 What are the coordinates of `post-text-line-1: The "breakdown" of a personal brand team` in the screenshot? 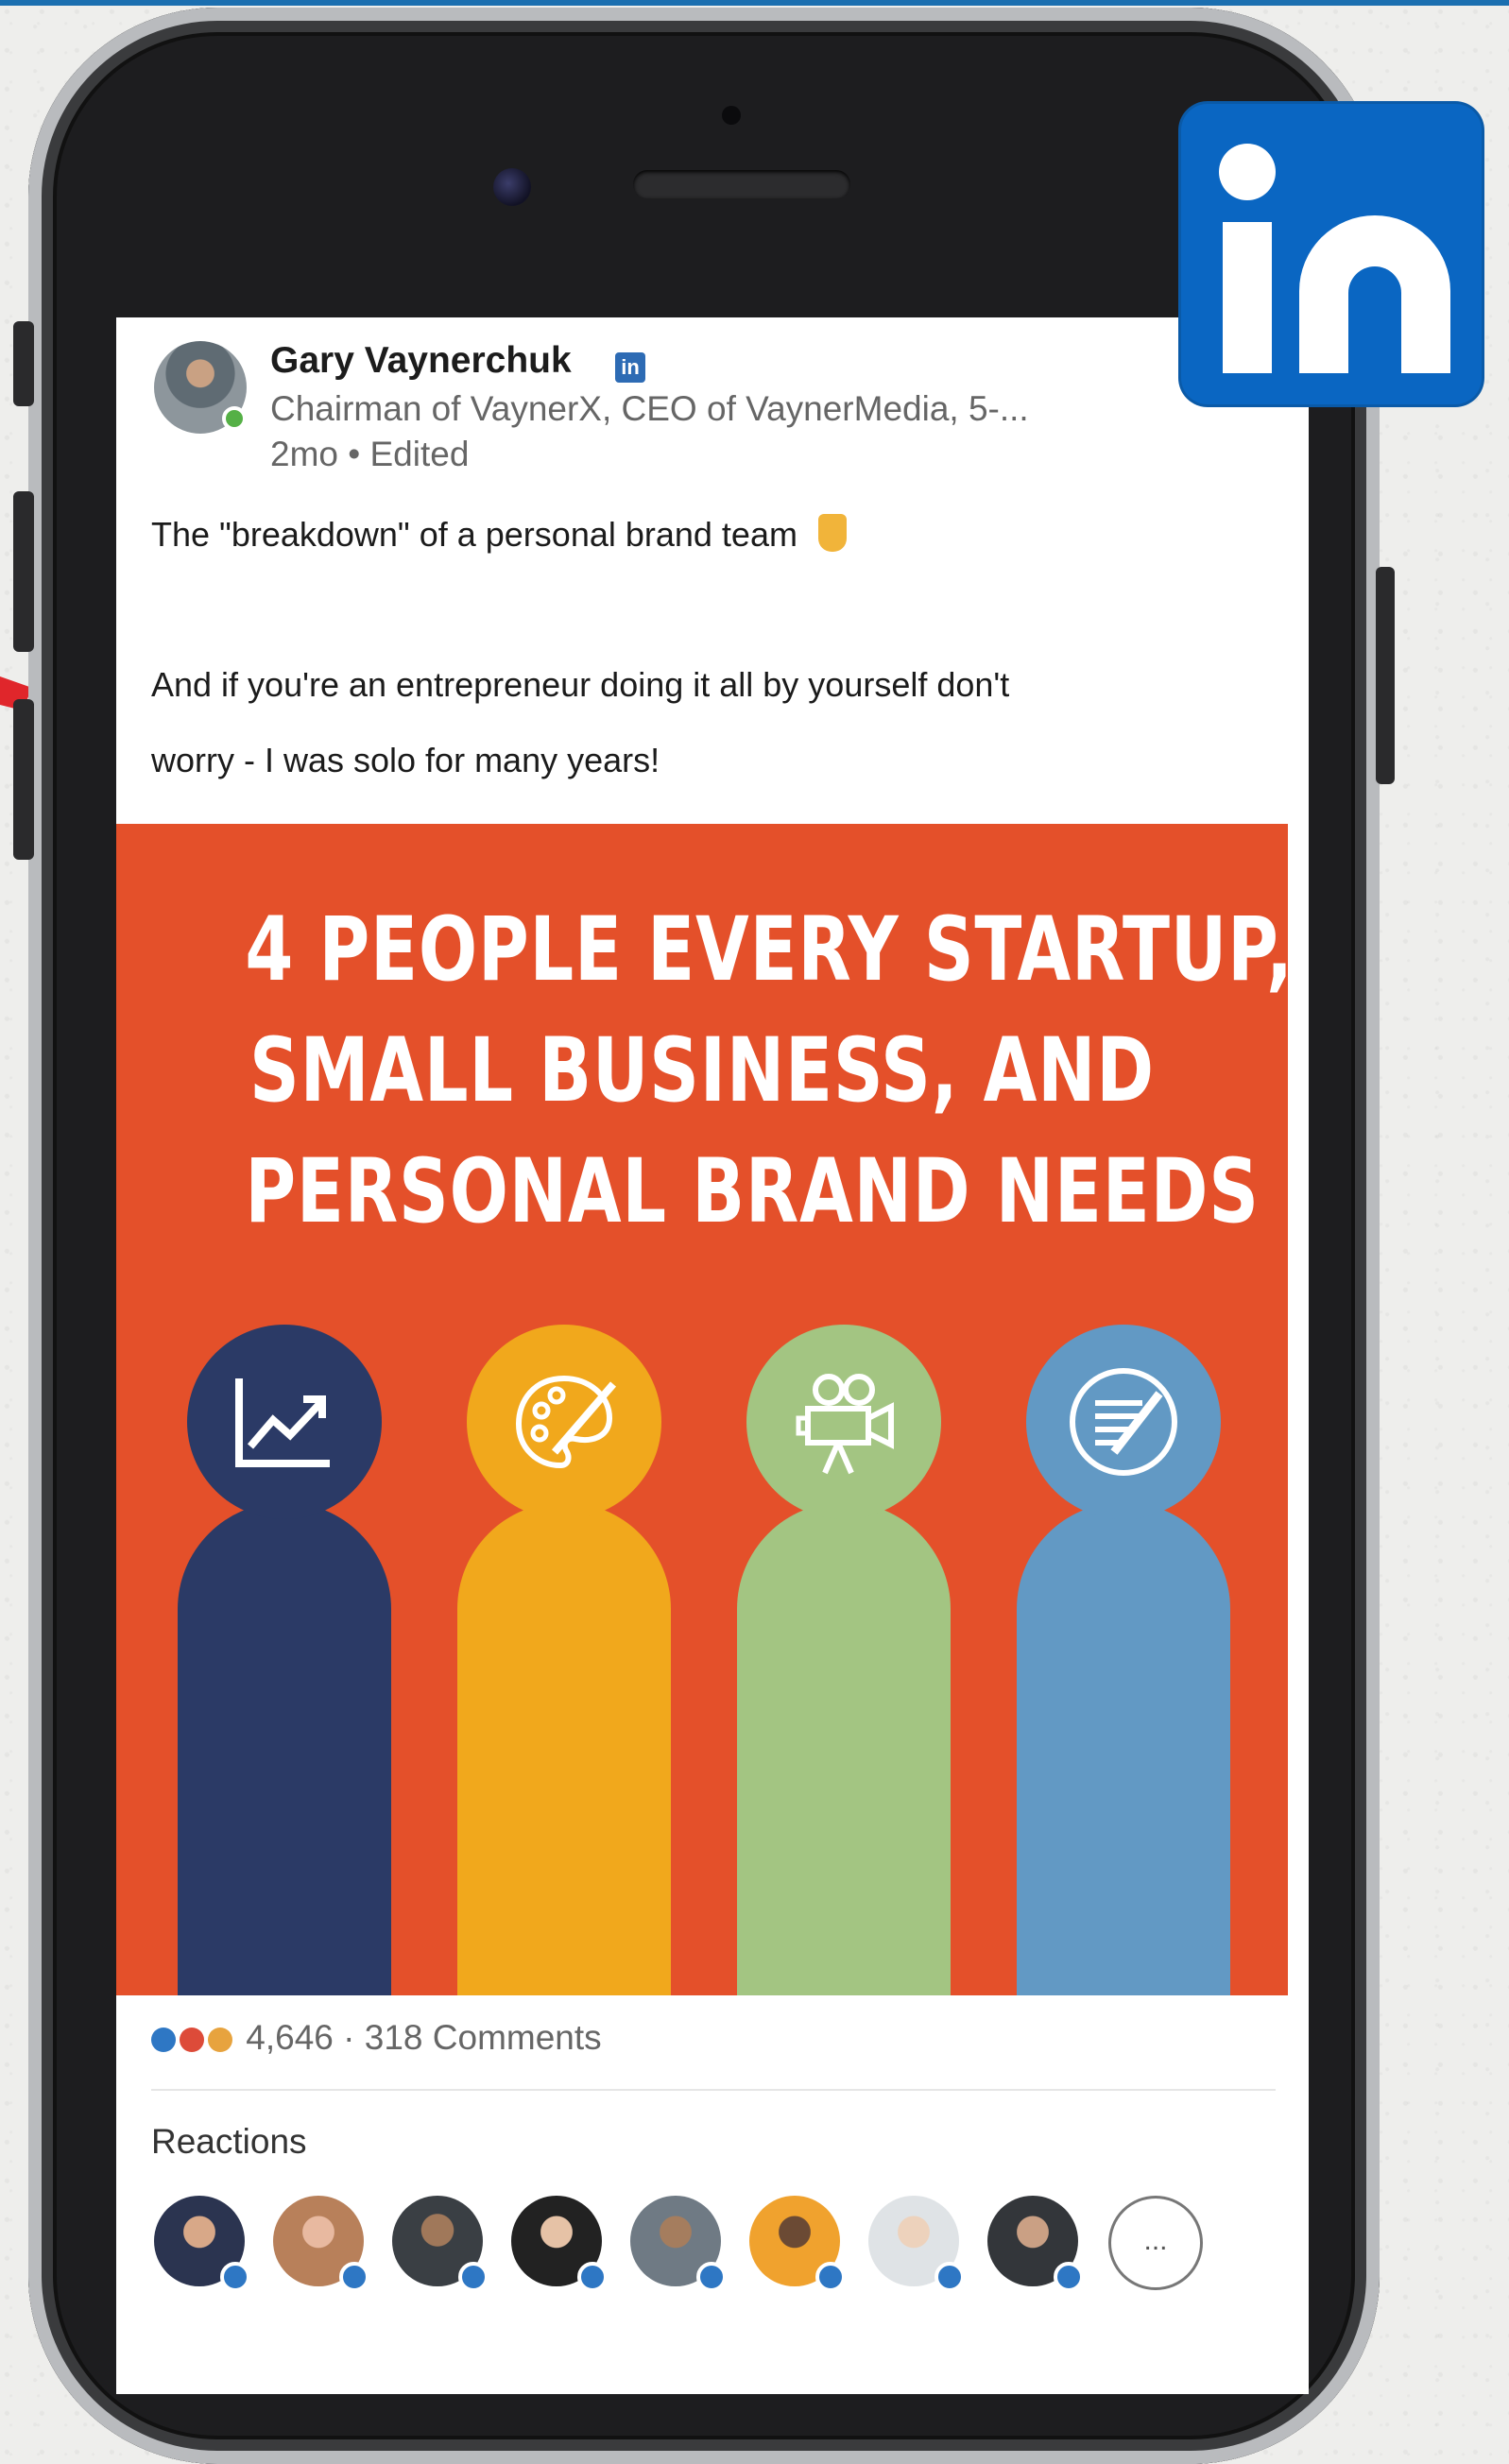 It's located at (499, 534).